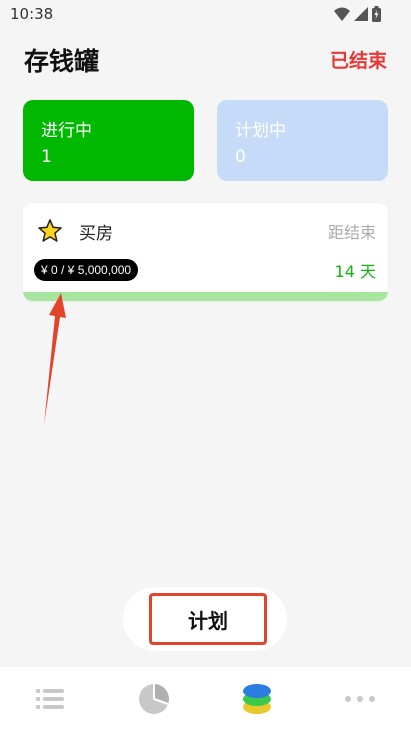 The width and height of the screenshot is (411, 731). I want to click on days-left: 14 天, so click(355, 271).